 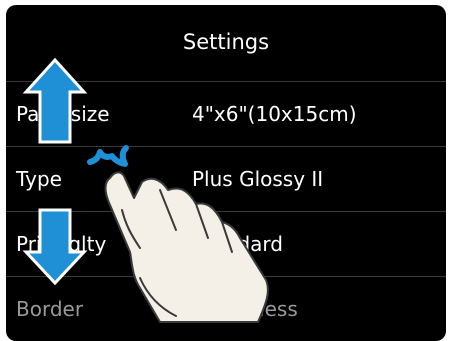 What do you see at coordinates (108, 156) in the screenshot?
I see `tap-burst-icon` at bounding box center [108, 156].